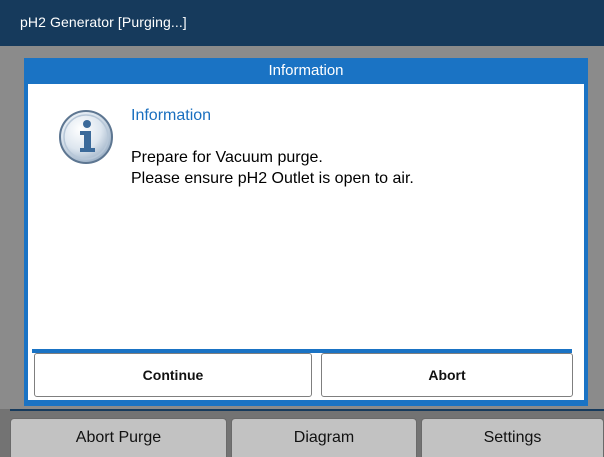 This screenshot has height=457, width=604. What do you see at coordinates (447, 375) in the screenshot?
I see `abort-button: Abort` at bounding box center [447, 375].